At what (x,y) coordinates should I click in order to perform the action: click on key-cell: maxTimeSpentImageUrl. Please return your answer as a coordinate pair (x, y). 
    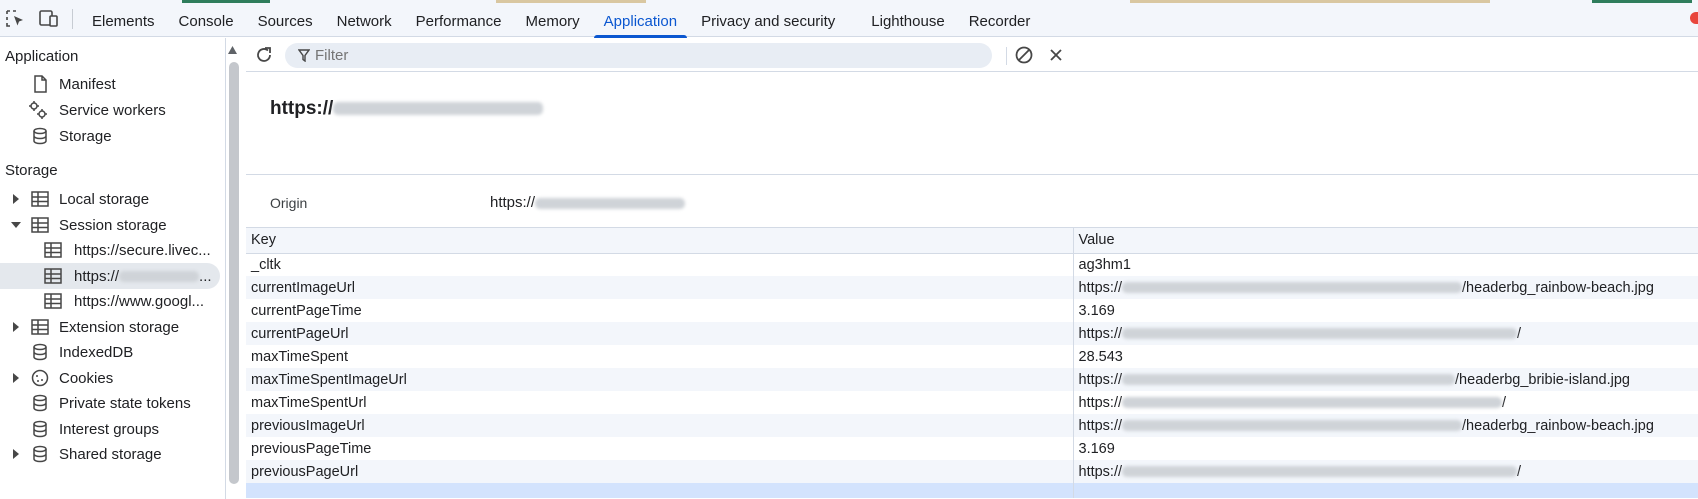
    Looking at the image, I should click on (660, 379).